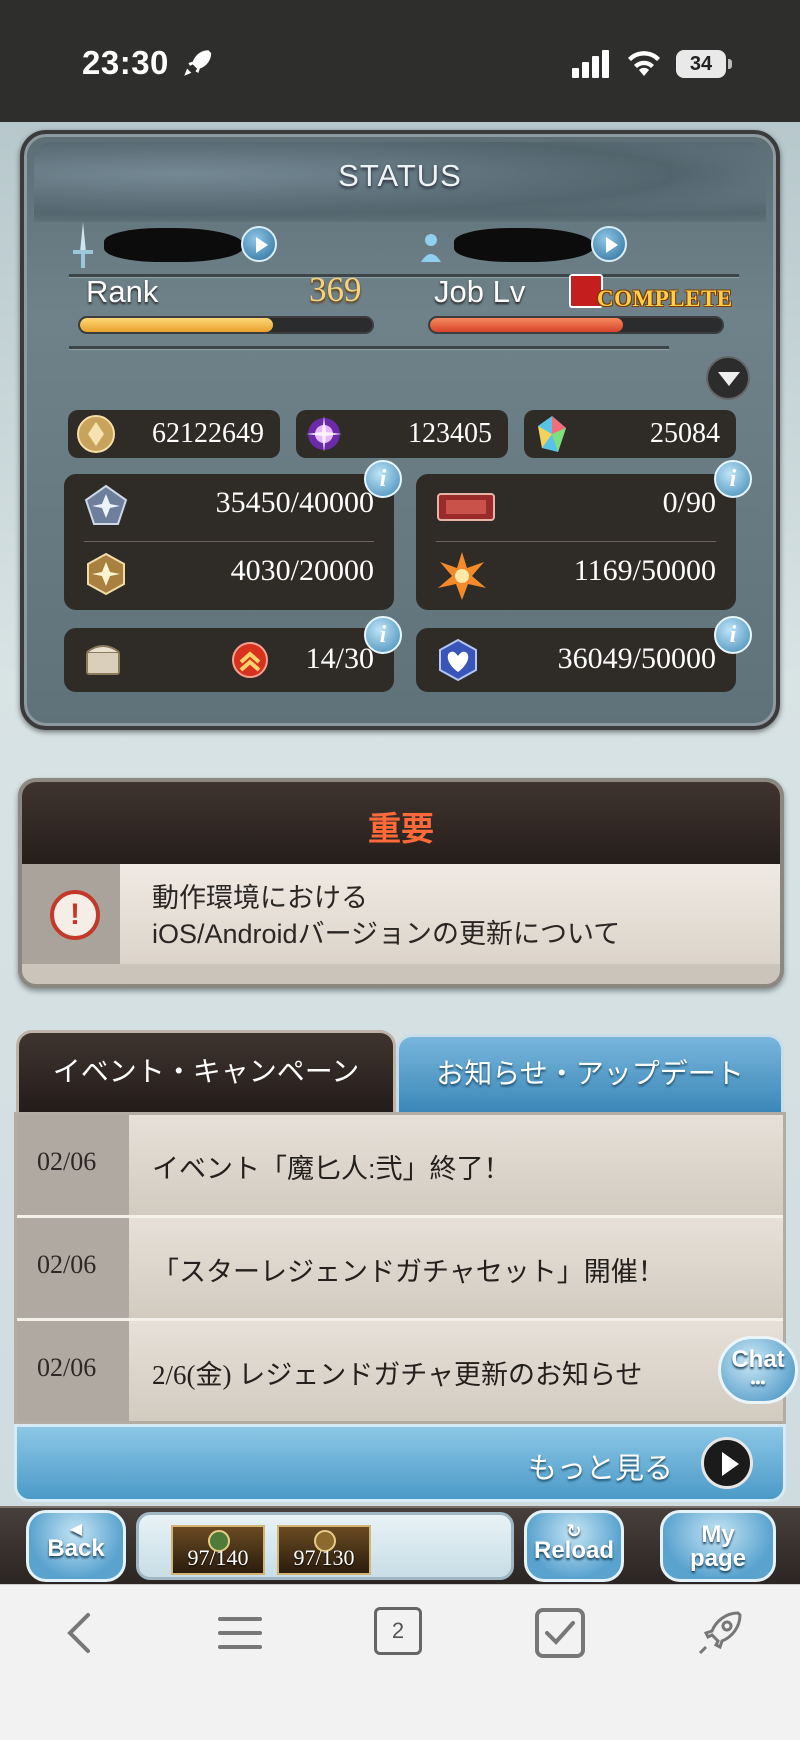  I want to click on redacted-crew-name, so click(524, 245).